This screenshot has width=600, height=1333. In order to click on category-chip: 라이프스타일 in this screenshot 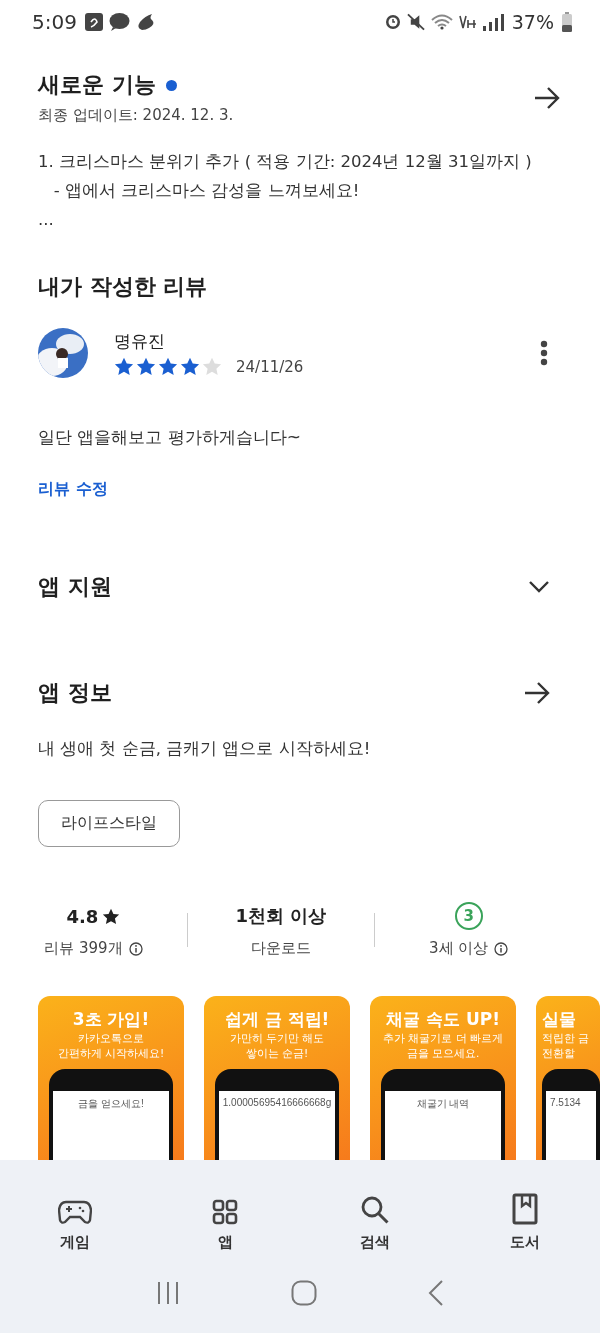, I will do `click(109, 823)`.